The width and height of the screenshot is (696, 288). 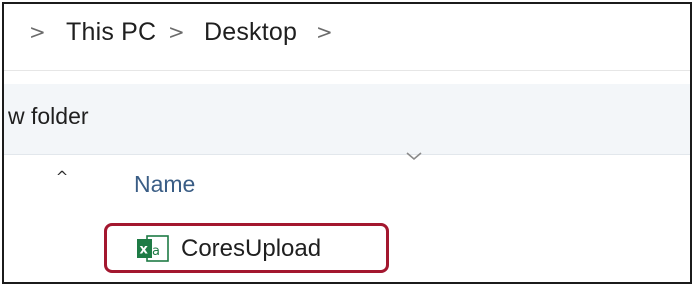 I want to click on new-folder-button: w folder, so click(x=48, y=116).